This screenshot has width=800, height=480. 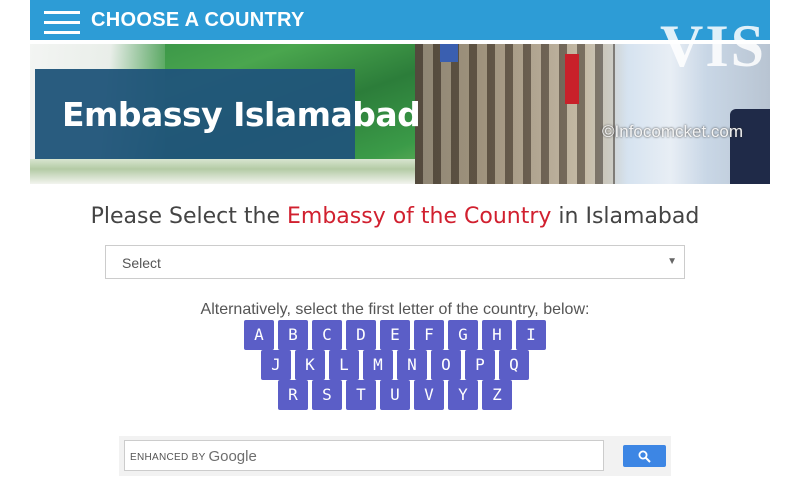 What do you see at coordinates (293, 335) in the screenshot?
I see `letter-button-b: B` at bounding box center [293, 335].